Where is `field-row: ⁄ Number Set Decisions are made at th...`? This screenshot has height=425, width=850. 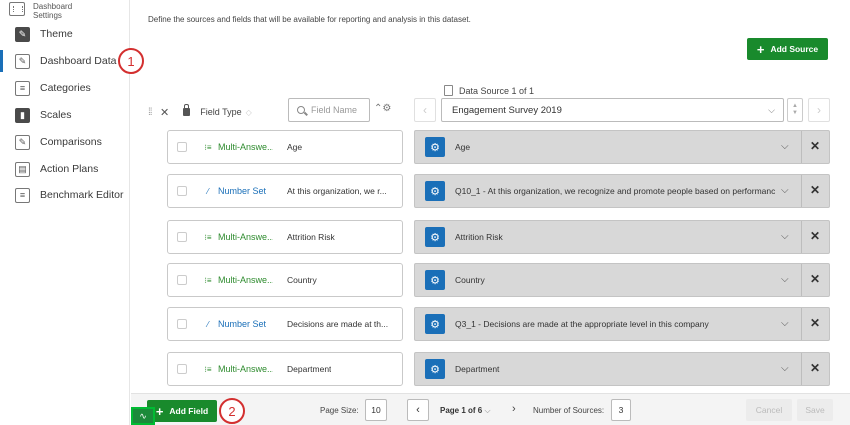
field-row: ⁄ Number Set Decisions are made at th... is located at coordinates (285, 324).